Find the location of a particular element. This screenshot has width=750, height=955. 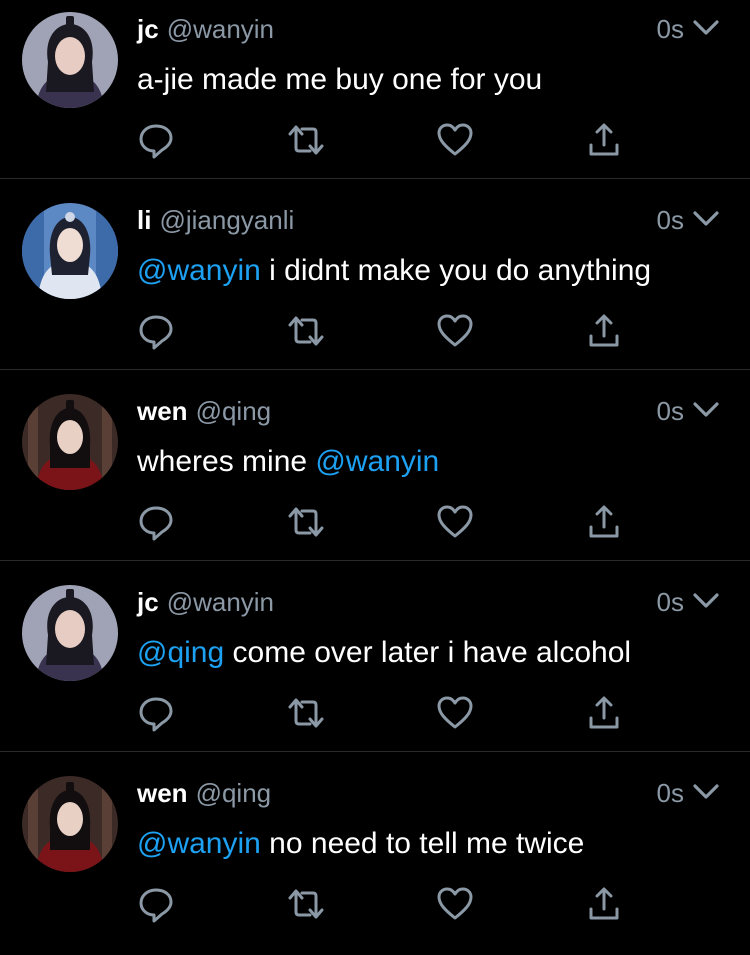

tweet-text: a-jie made me buy one for you is located at coordinates (339, 80).